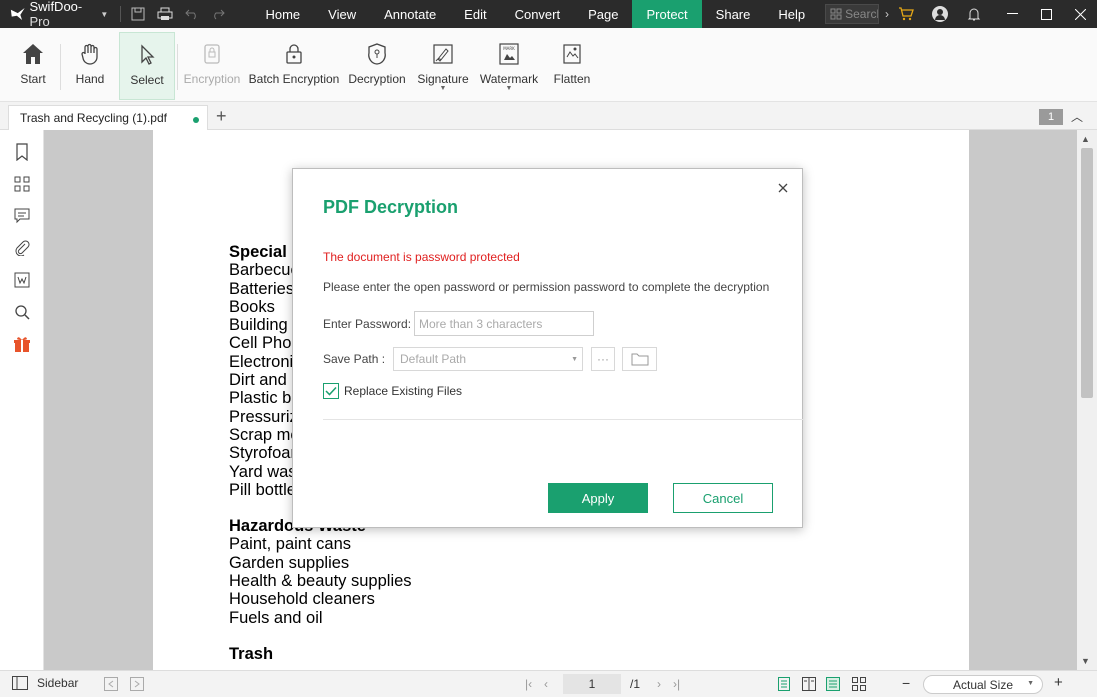 The image size is (1097, 697). What do you see at coordinates (1080, 14) in the screenshot?
I see `close-window-icon` at bounding box center [1080, 14].